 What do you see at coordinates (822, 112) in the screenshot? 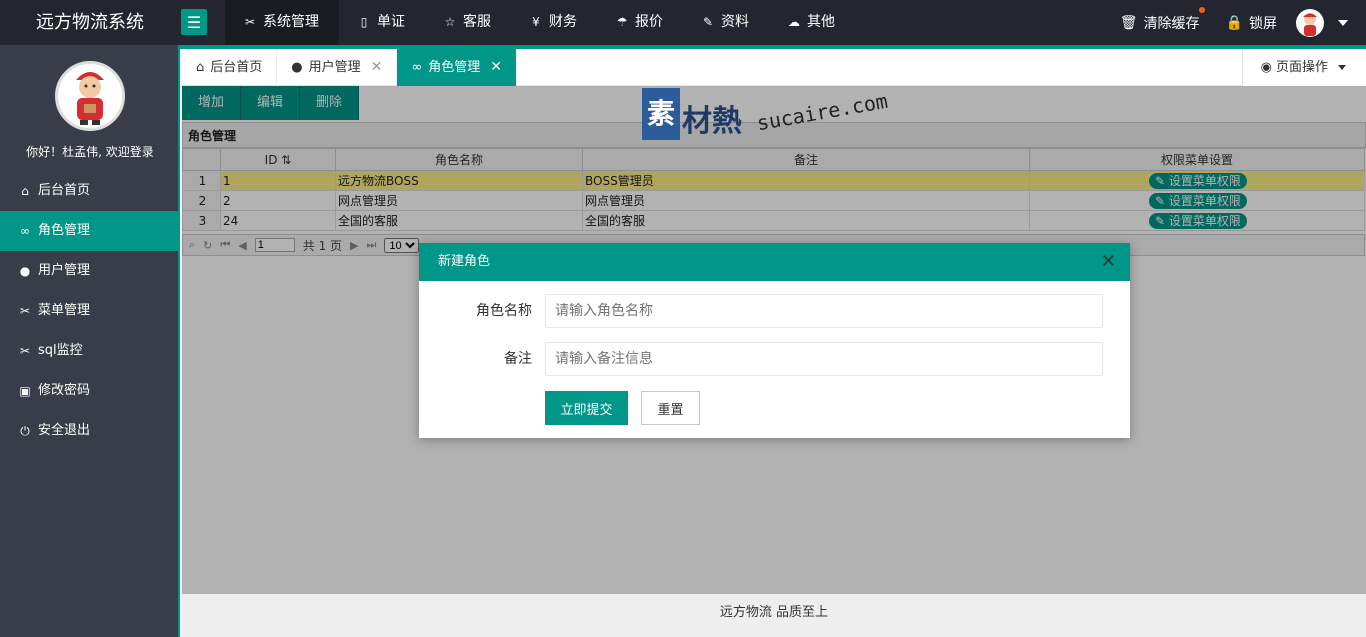
I see `watermark-url: sucaire.com` at bounding box center [822, 112].